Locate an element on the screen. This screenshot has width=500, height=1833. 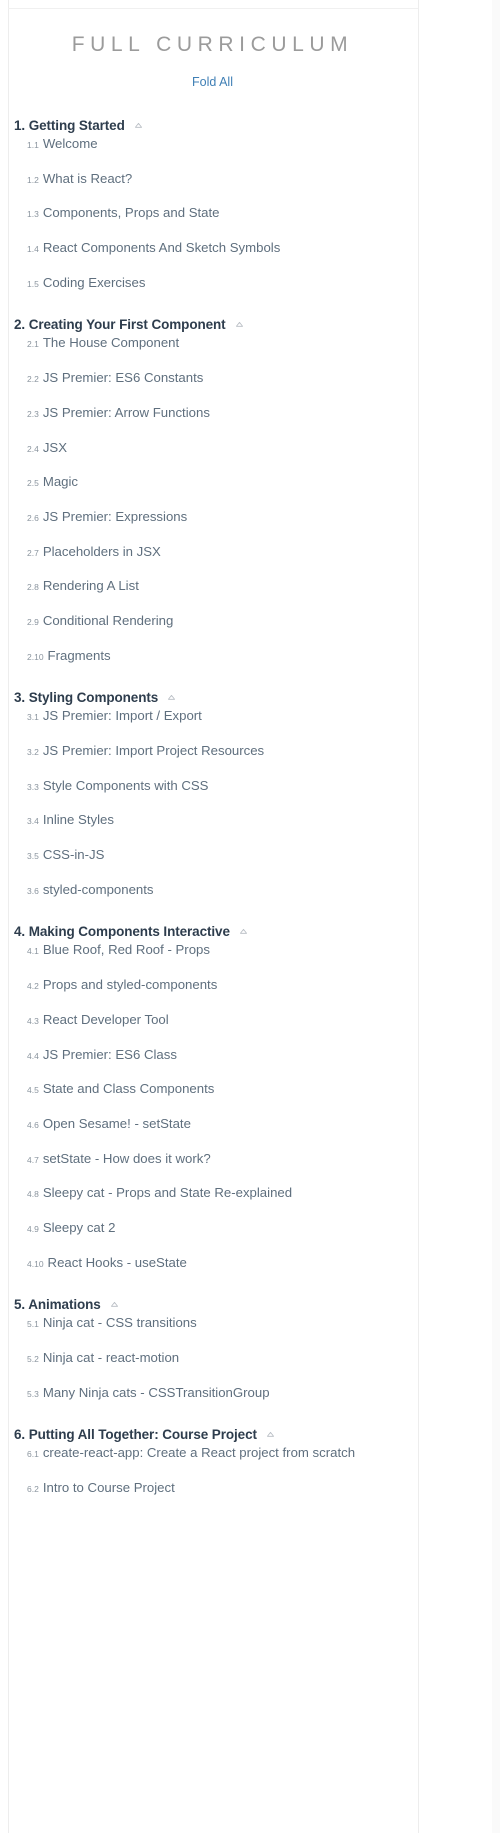
lesson-title: Ninja cat - react-motion is located at coordinates (111, 1357).